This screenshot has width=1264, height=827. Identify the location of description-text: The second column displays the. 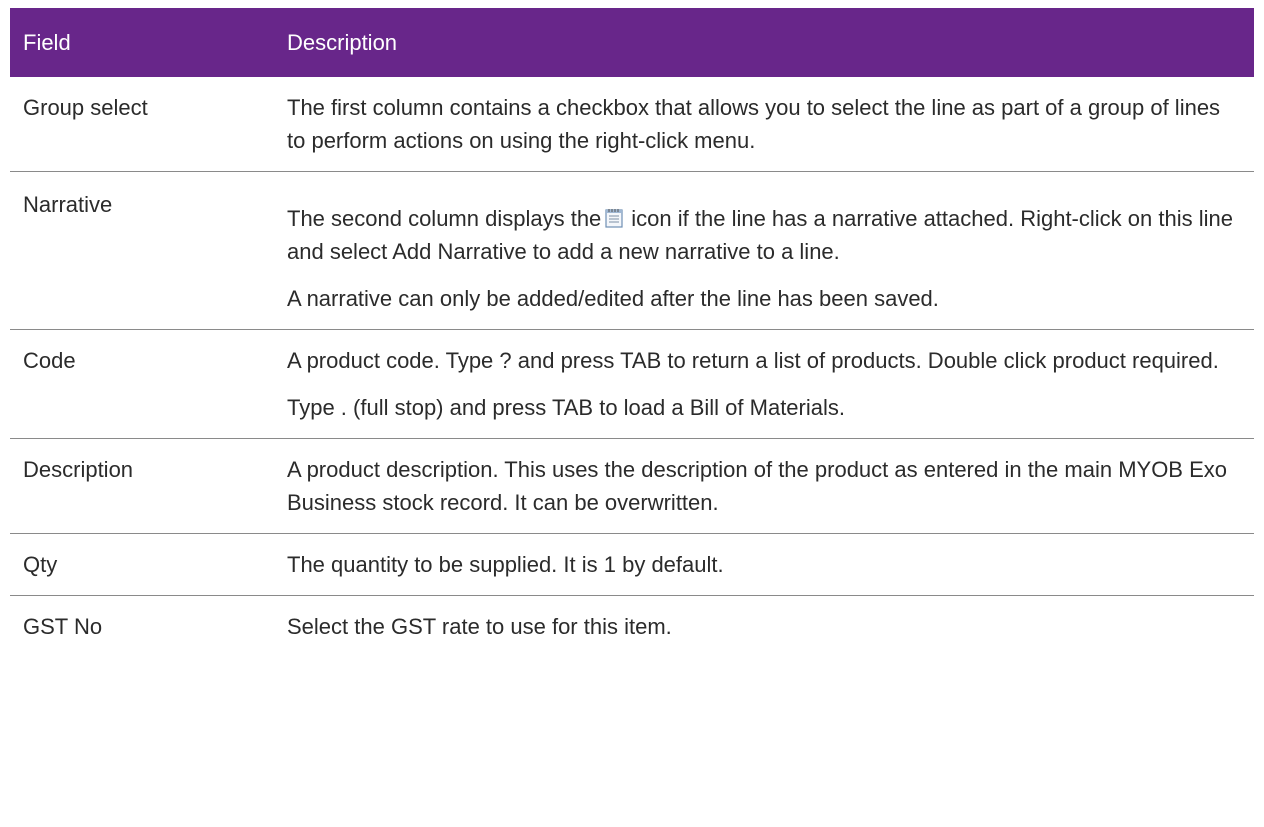
(444, 218).